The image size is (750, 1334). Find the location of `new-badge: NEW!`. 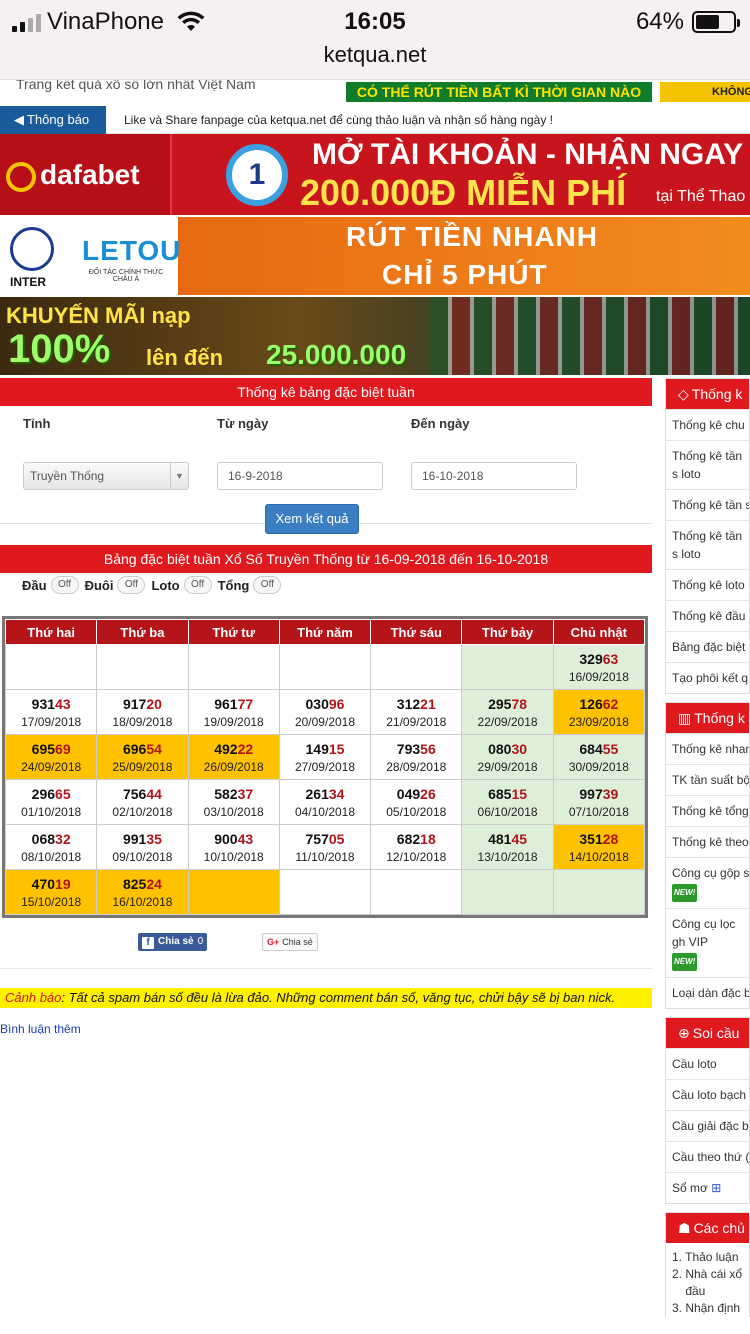

new-badge: NEW! is located at coordinates (685, 962).